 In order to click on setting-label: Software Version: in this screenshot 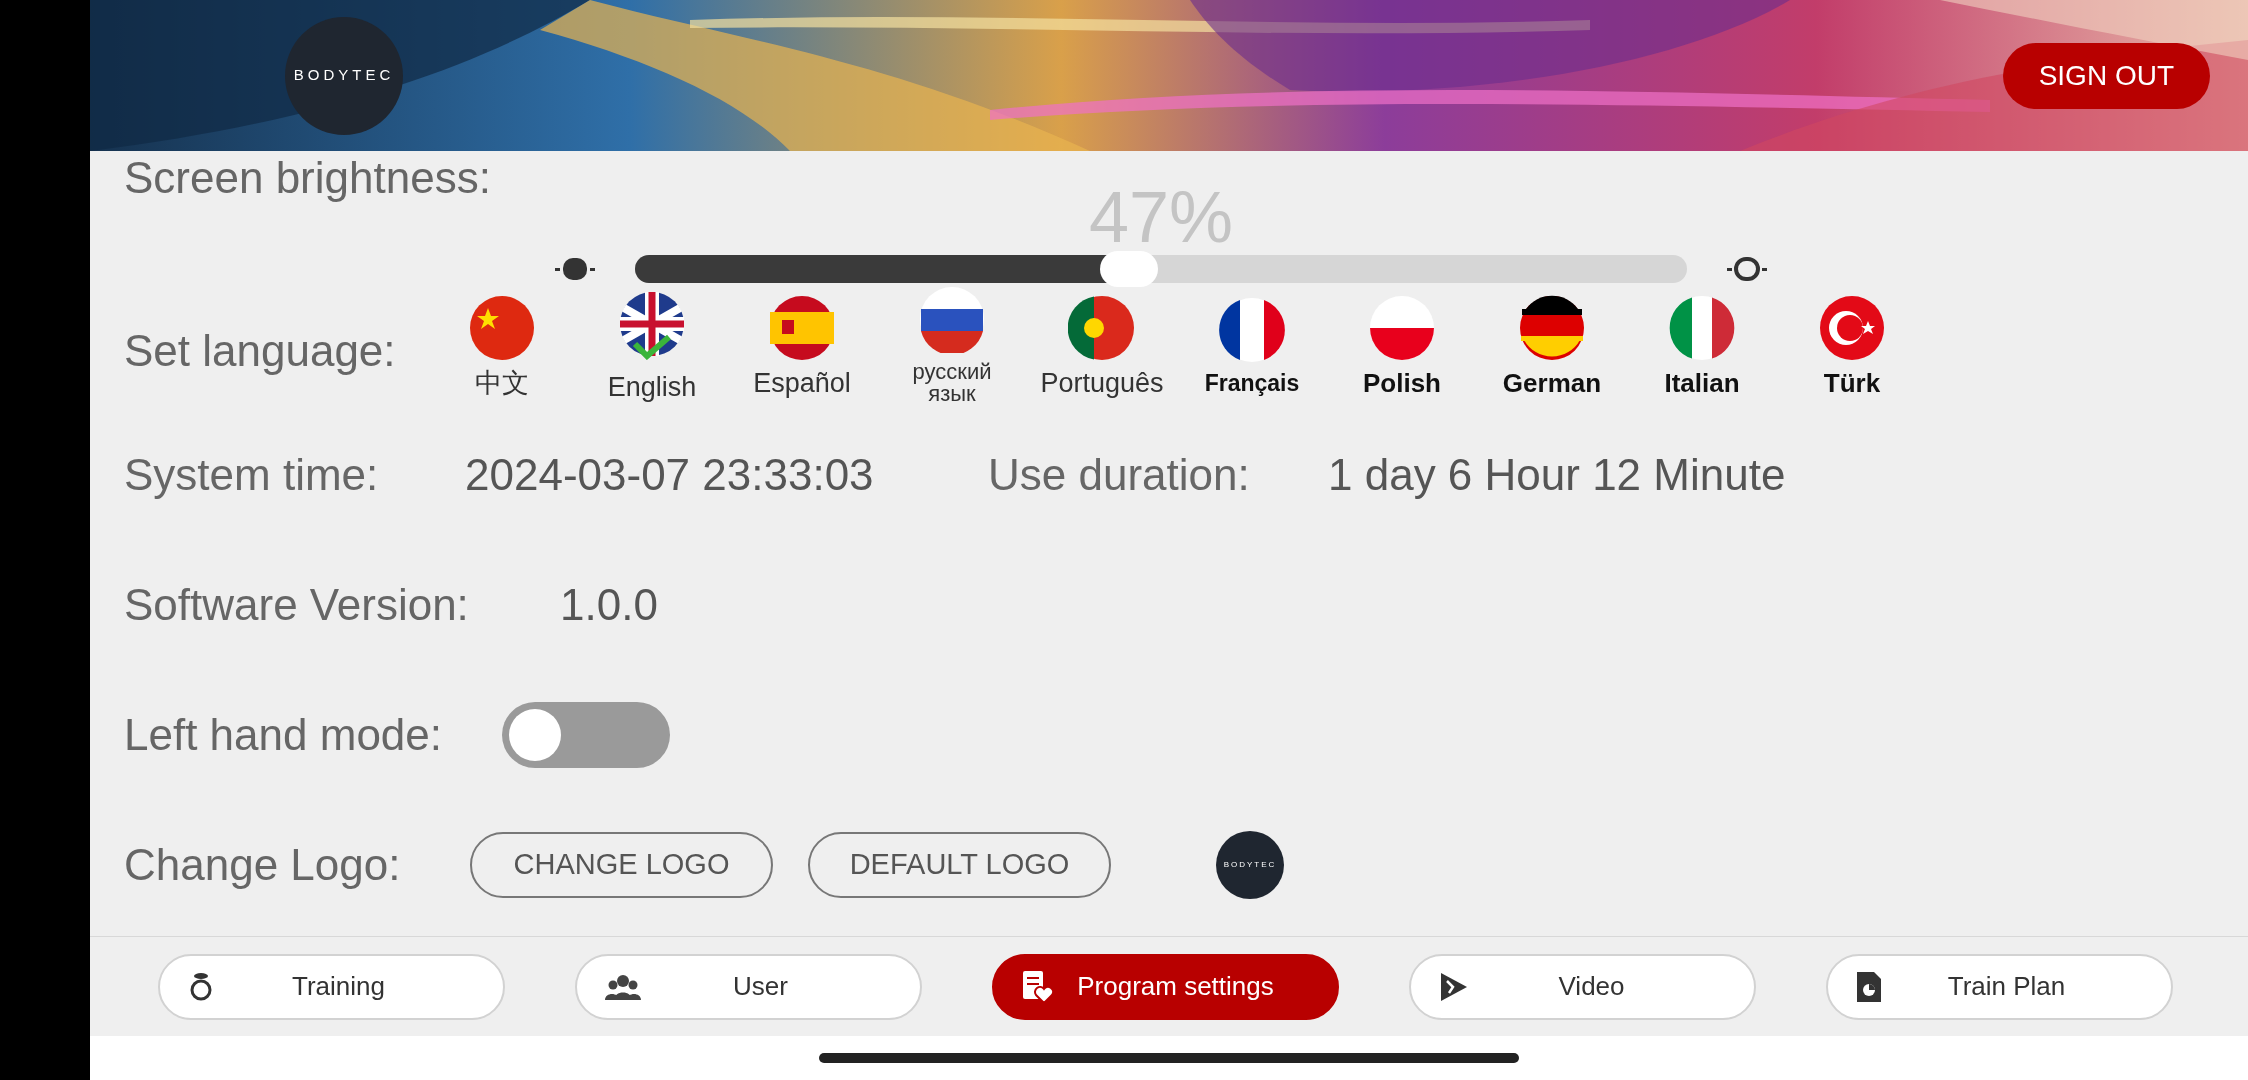, I will do `click(297, 605)`.